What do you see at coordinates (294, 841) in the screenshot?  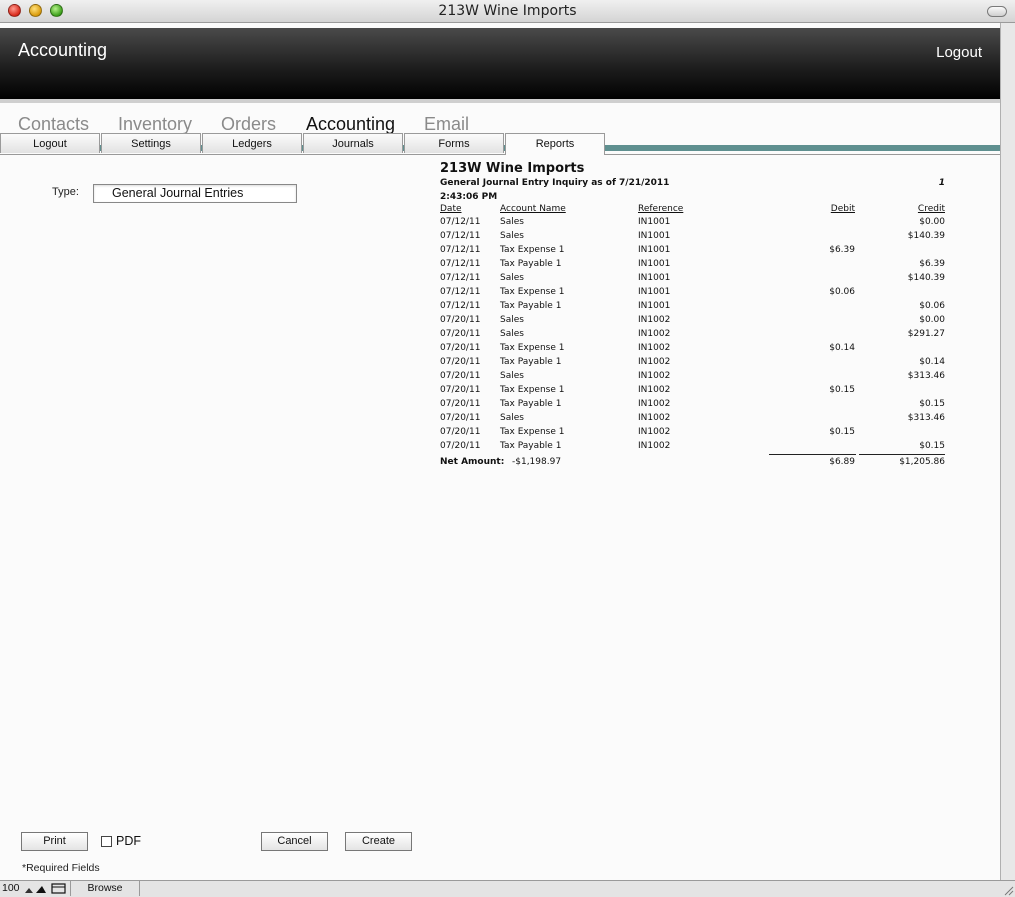 I see `cancel-button: Cancel` at bounding box center [294, 841].